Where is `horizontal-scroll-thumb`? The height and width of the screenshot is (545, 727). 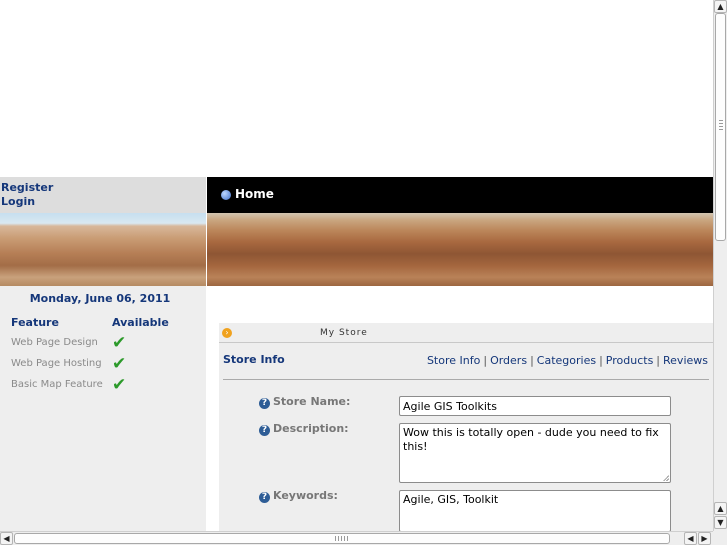 horizontal-scroll-thumb is located at coordinates (342, 538).